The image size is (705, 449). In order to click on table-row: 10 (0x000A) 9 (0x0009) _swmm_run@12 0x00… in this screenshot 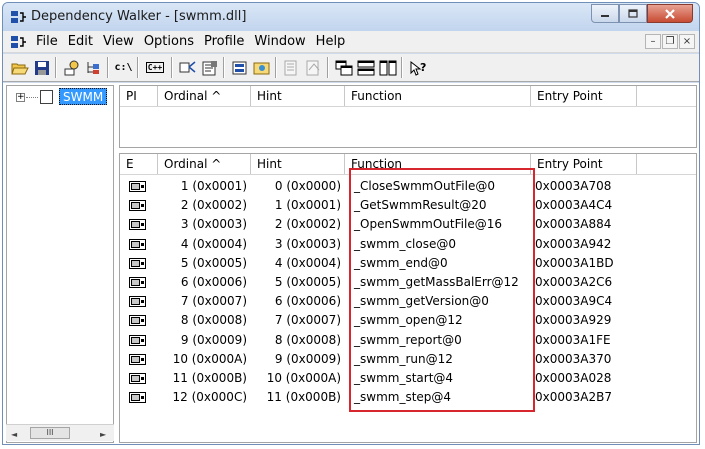, I will do `click(408, 359)`.